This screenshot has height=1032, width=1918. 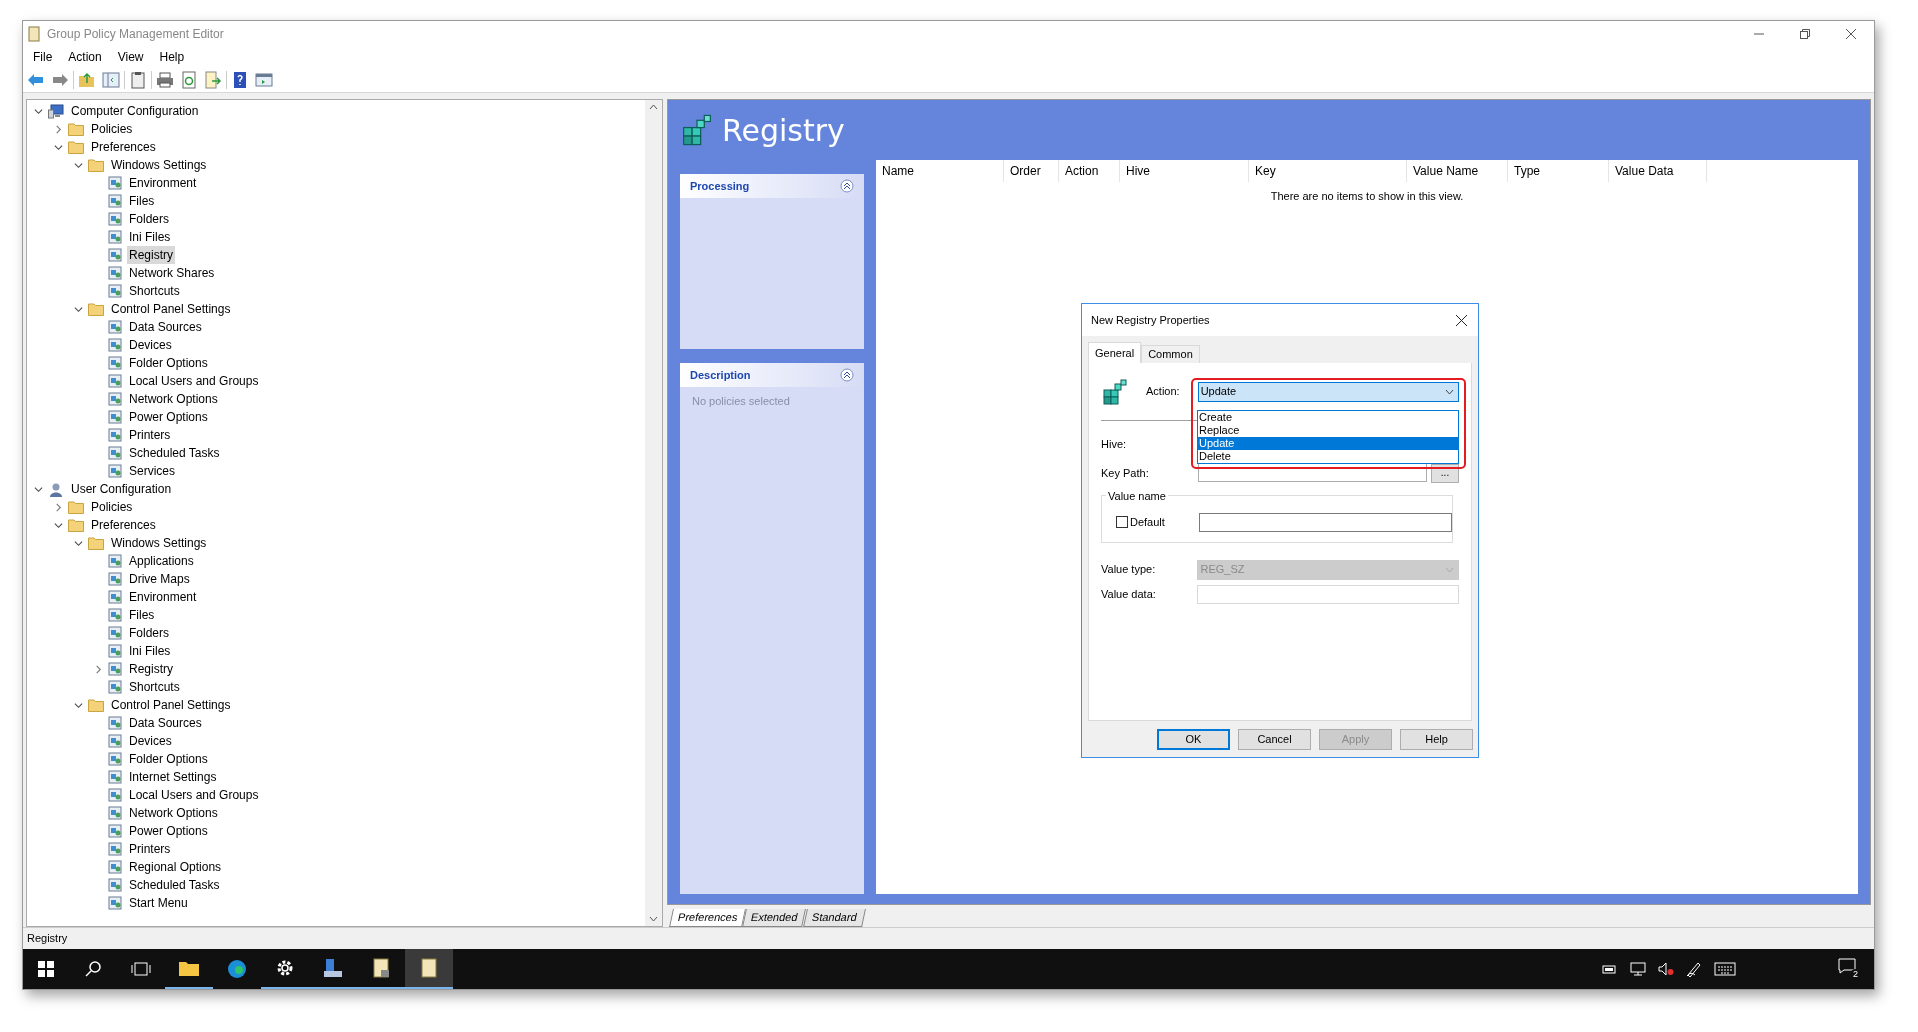 What do you see at coordinates (774, 918) in the screenshot?
I see `view-tab: Extended` at bounding box center [774, 918].